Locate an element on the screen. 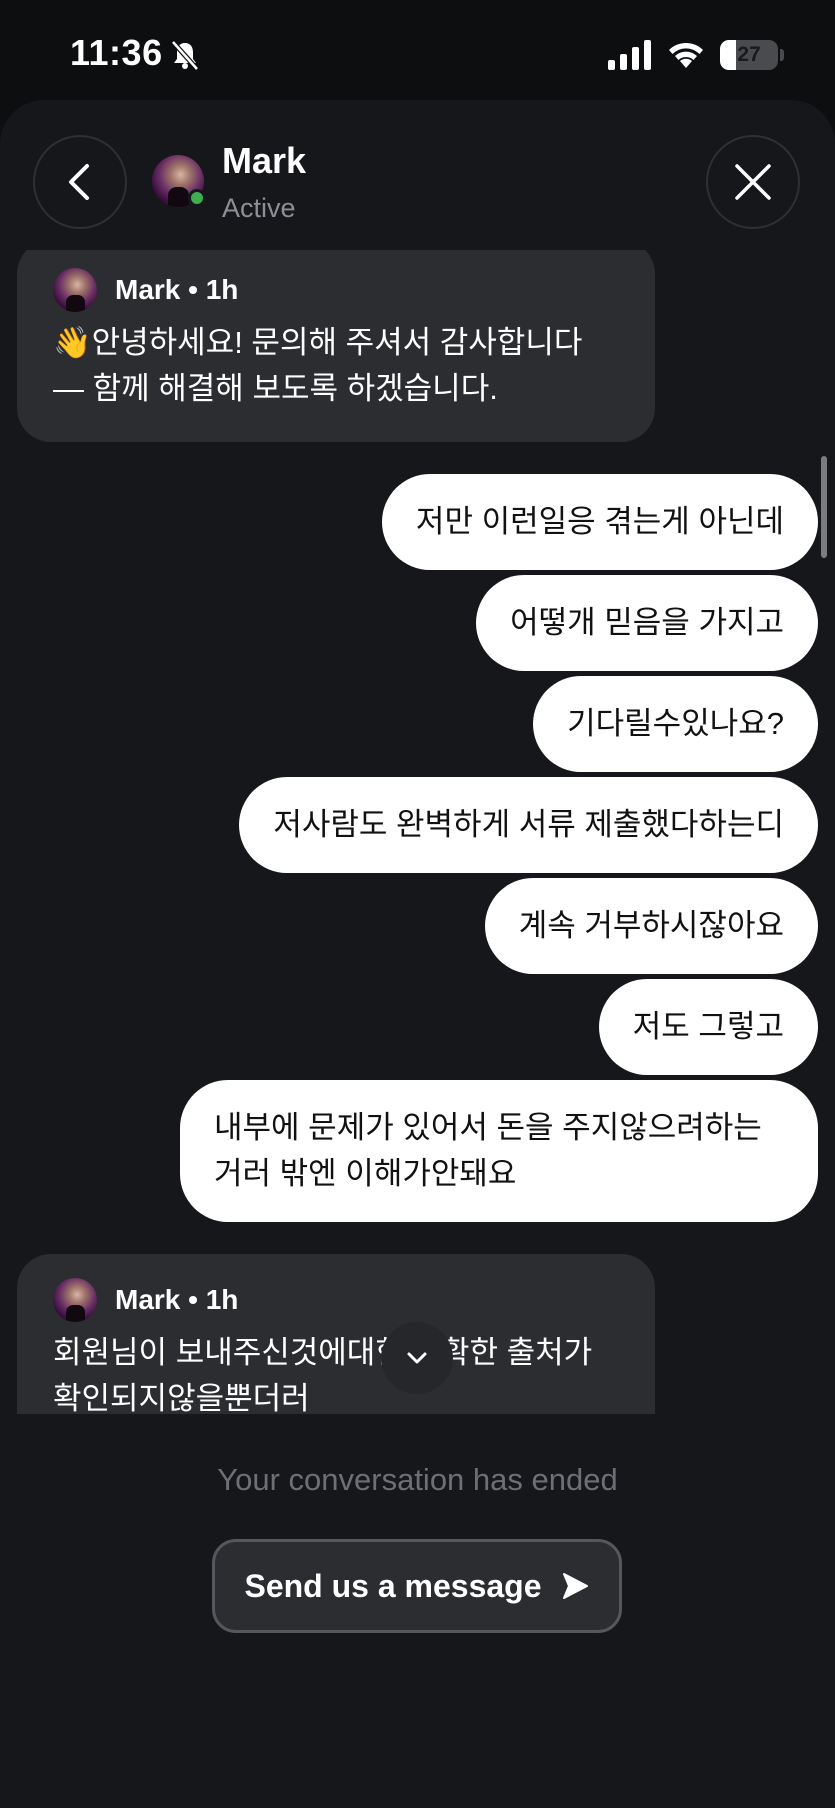 This screenshot has height=1808, width=835. online-status-dot is located at coordinates (197, 198).